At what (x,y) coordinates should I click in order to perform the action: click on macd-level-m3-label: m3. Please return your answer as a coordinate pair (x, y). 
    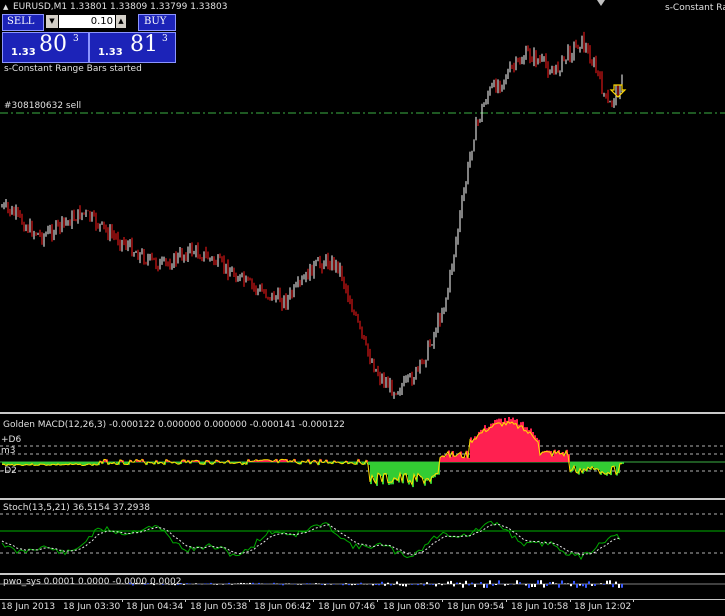
    Looking at the image, I should click on (8, 451).